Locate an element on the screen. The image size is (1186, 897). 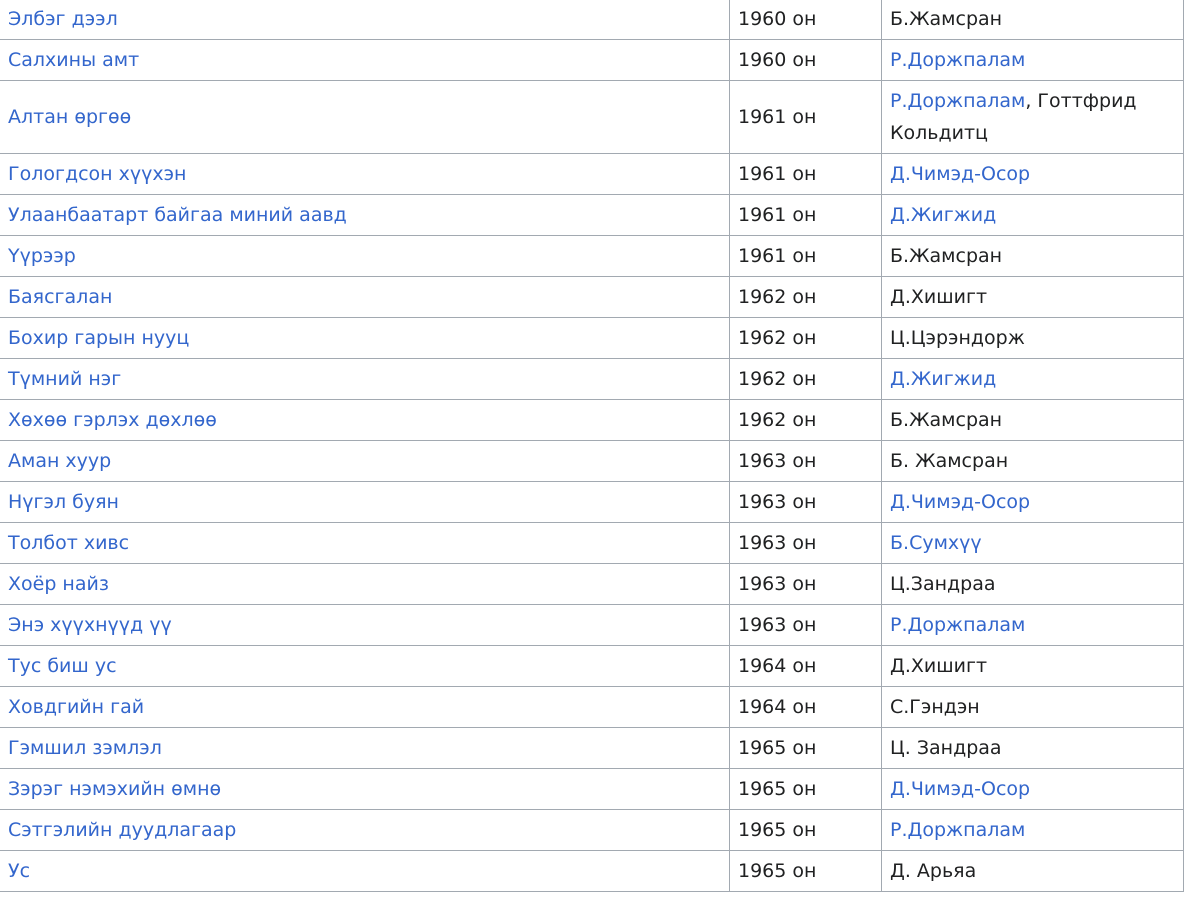
film-title-link: Түмний нэг is located at coordinates (64, 379).